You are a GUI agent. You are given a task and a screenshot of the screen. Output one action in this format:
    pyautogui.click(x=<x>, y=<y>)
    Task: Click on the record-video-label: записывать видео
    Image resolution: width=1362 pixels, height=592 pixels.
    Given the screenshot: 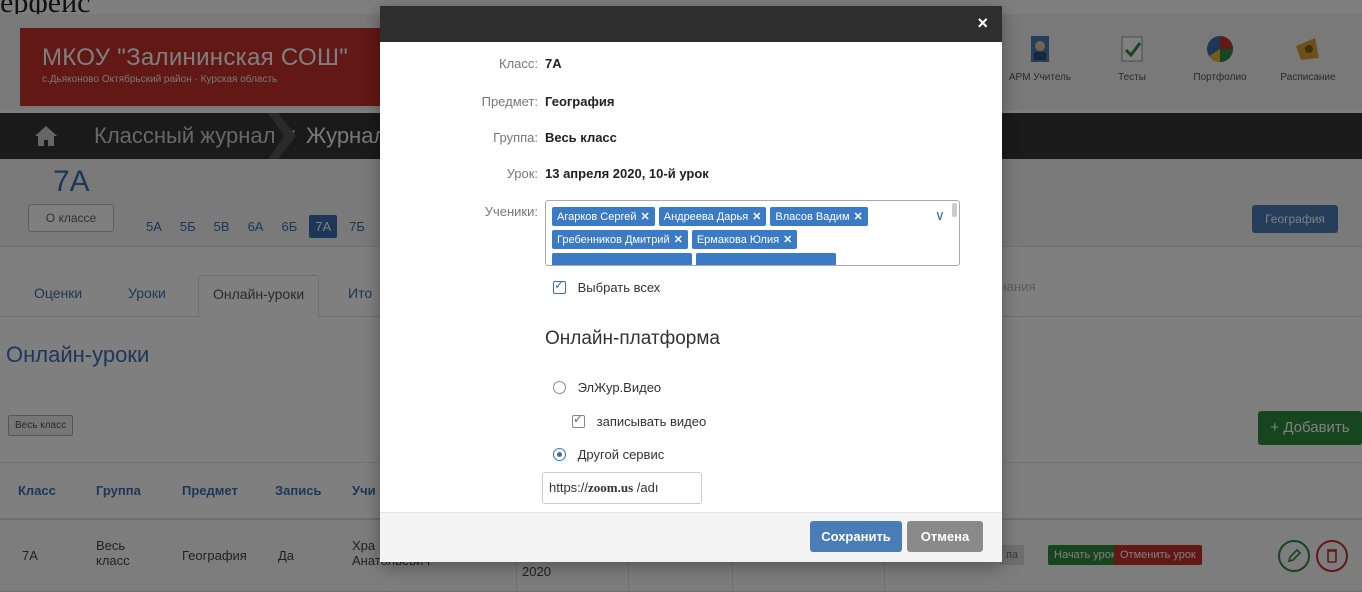 What is the action you would take?
    pyautogui.click(x=651, y=421)
    